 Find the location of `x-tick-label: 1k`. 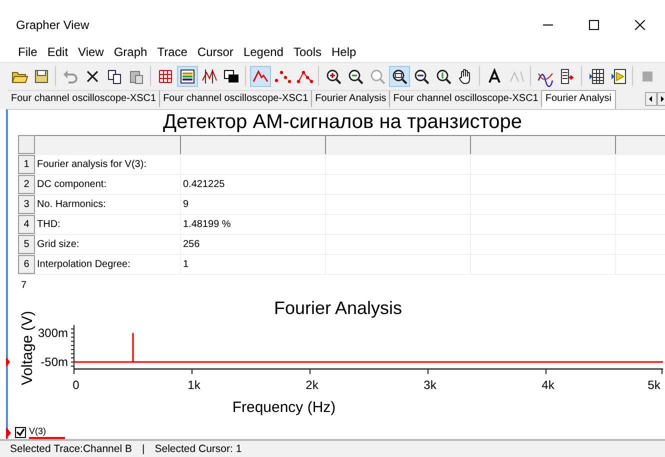

x-tick-label: 1k is located at coordinates (194, 385).